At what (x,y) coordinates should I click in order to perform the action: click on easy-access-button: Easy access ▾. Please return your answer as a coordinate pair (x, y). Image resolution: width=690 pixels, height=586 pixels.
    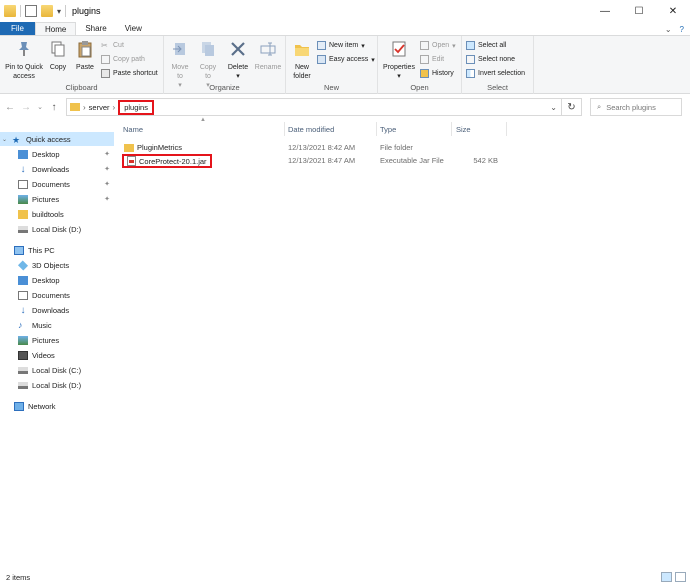
    Looking at the image, I should click on (346, 59).